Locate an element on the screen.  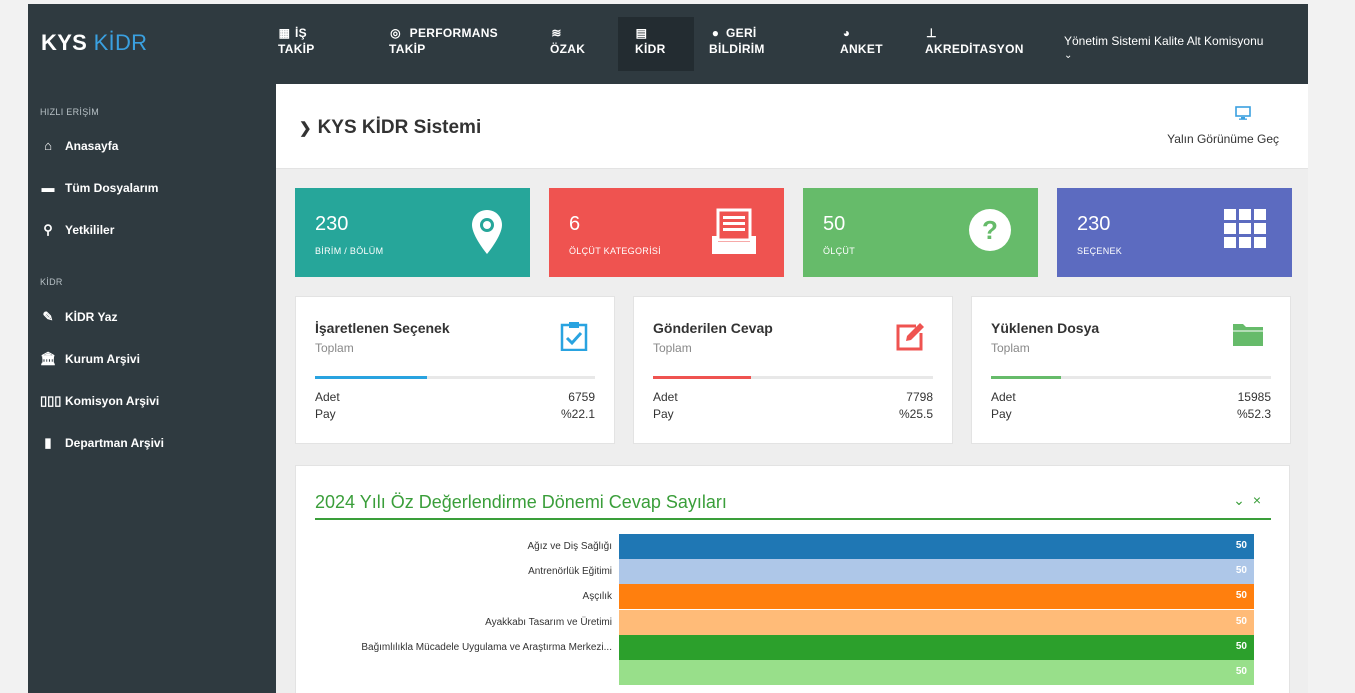
home-icon: ⌂ is located at coordinates (48, 145).